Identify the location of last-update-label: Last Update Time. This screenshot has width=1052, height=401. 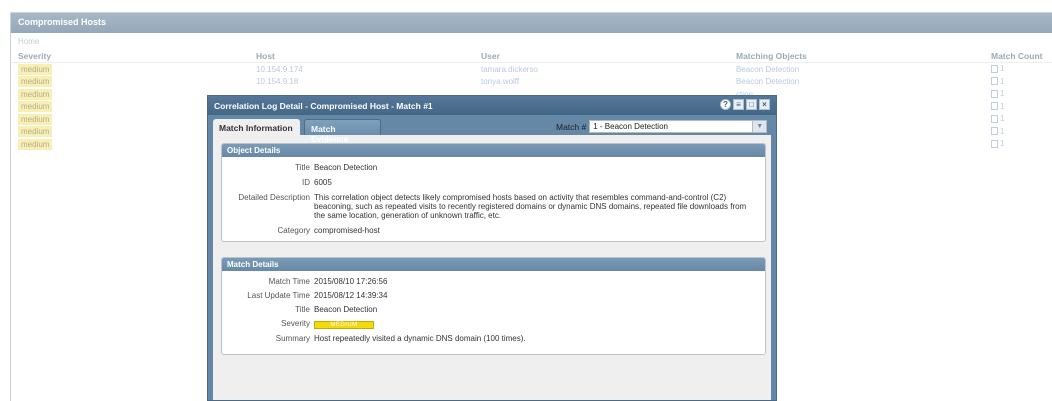
(278, 295).